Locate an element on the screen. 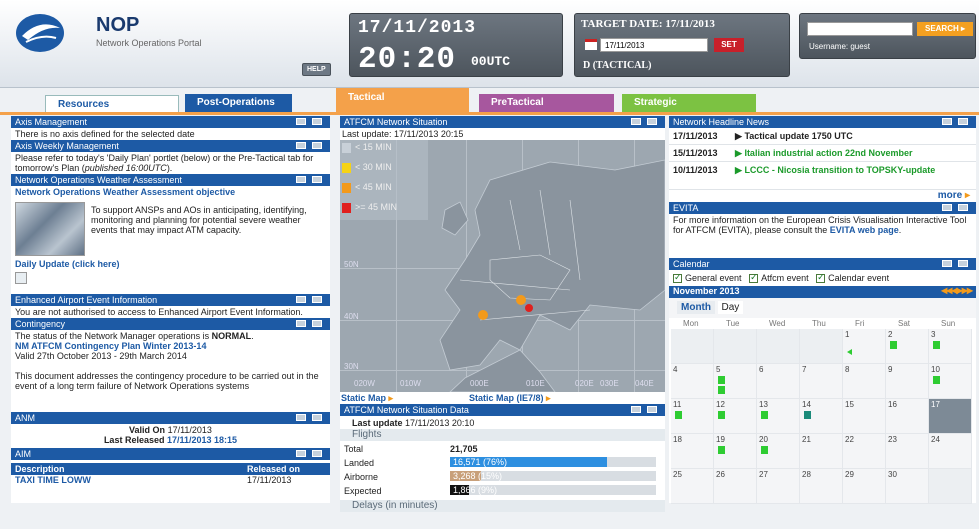 This screenshot has width=979, height=529. calendar-day: 30 is located at coordinates (907, 486).